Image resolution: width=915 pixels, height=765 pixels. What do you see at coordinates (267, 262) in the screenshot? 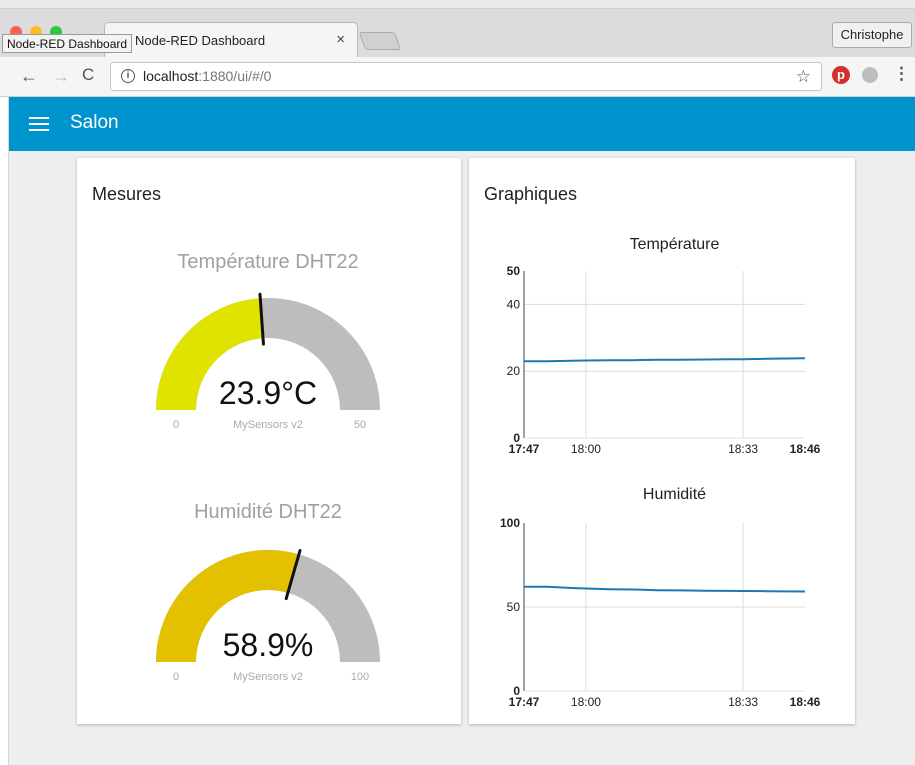
I see `gauge-title: Température DHT22` at bounding box center [267, 262].